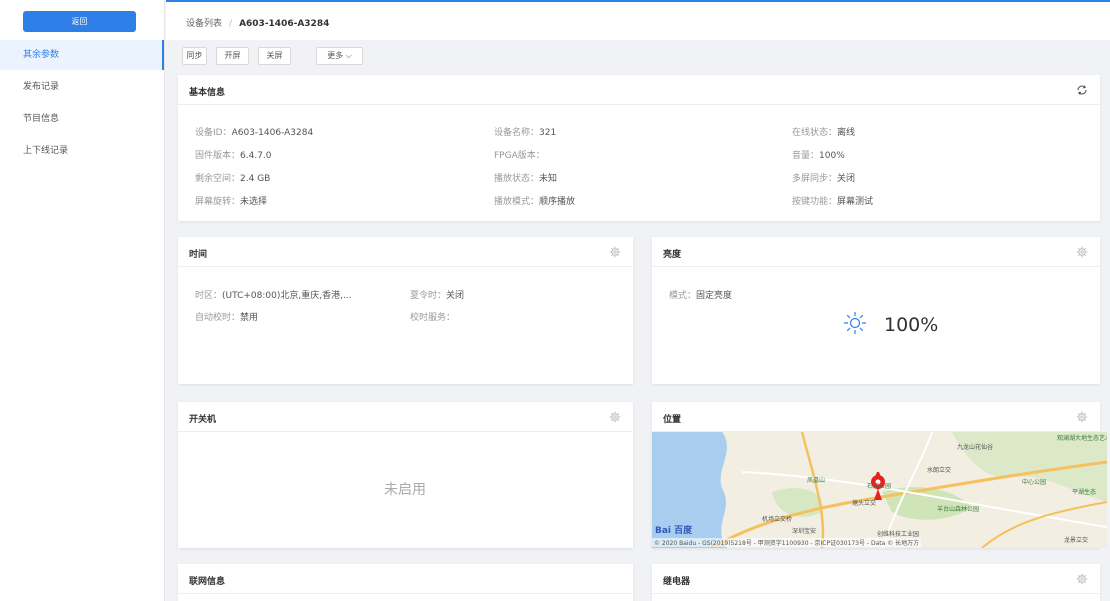 This screenshot has width=1110, height=601. What do you see at coordinates (876, 579) in the screenshot?
I see `relay-header: 继电器` at bounding box center [876, 579].